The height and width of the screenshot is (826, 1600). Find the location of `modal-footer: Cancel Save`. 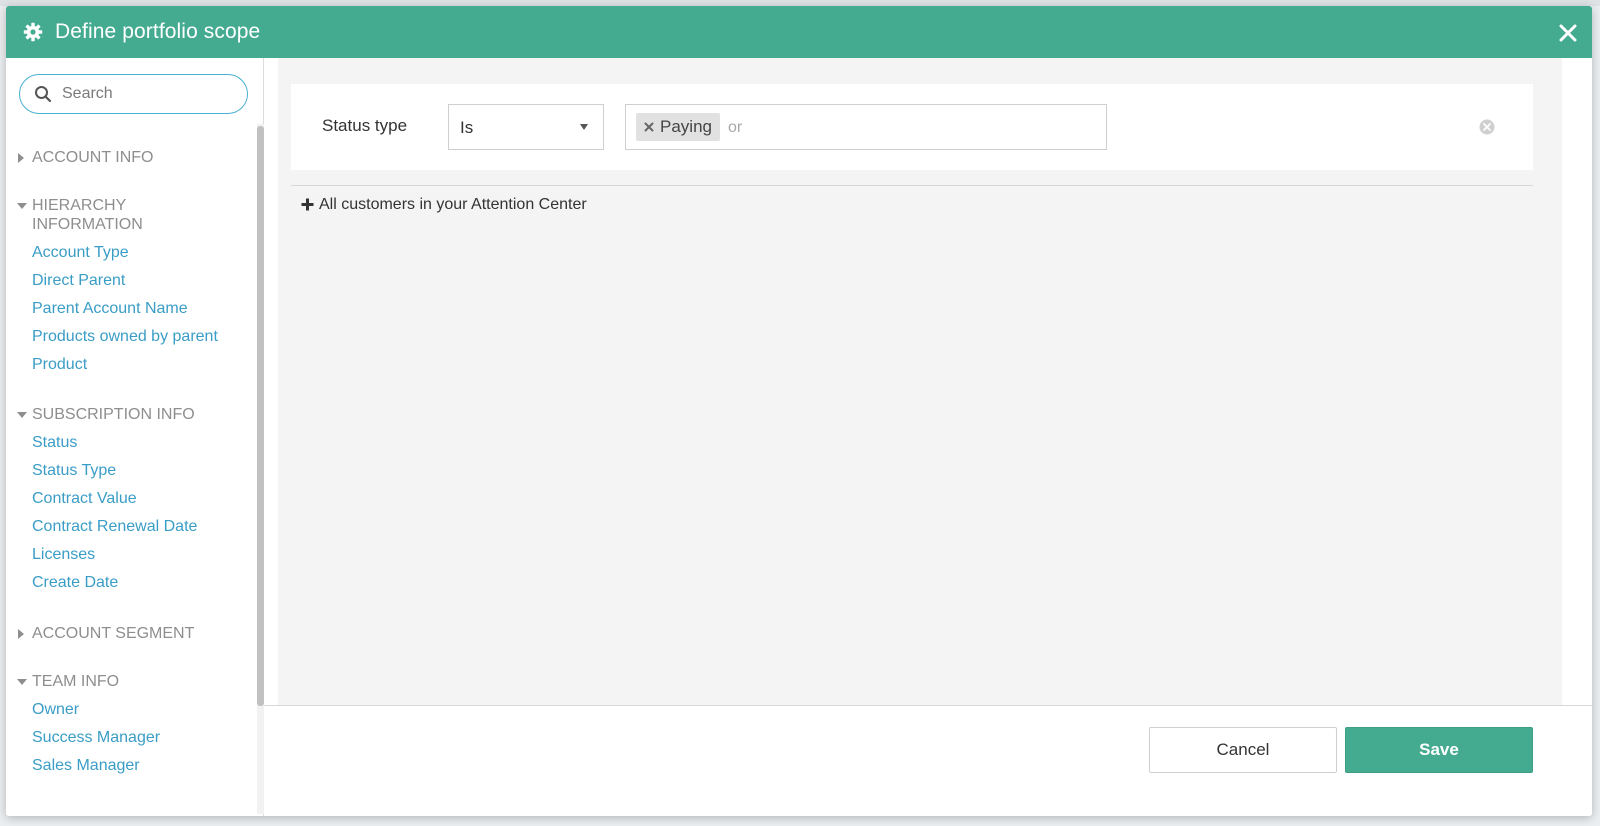

modal-footer: Cancel Save is located at coordinates (928, 760).